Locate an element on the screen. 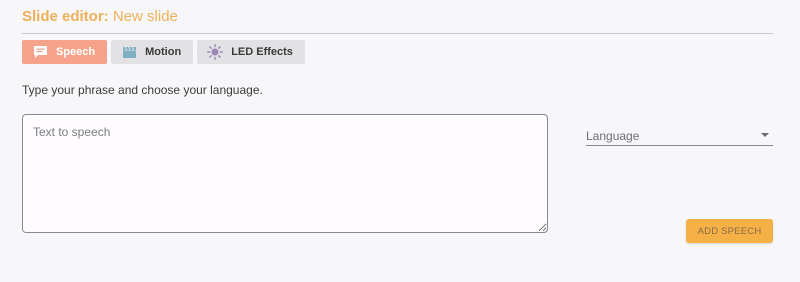  add-speech-button: ADD SPEECH is located at coordinates (729, 231).